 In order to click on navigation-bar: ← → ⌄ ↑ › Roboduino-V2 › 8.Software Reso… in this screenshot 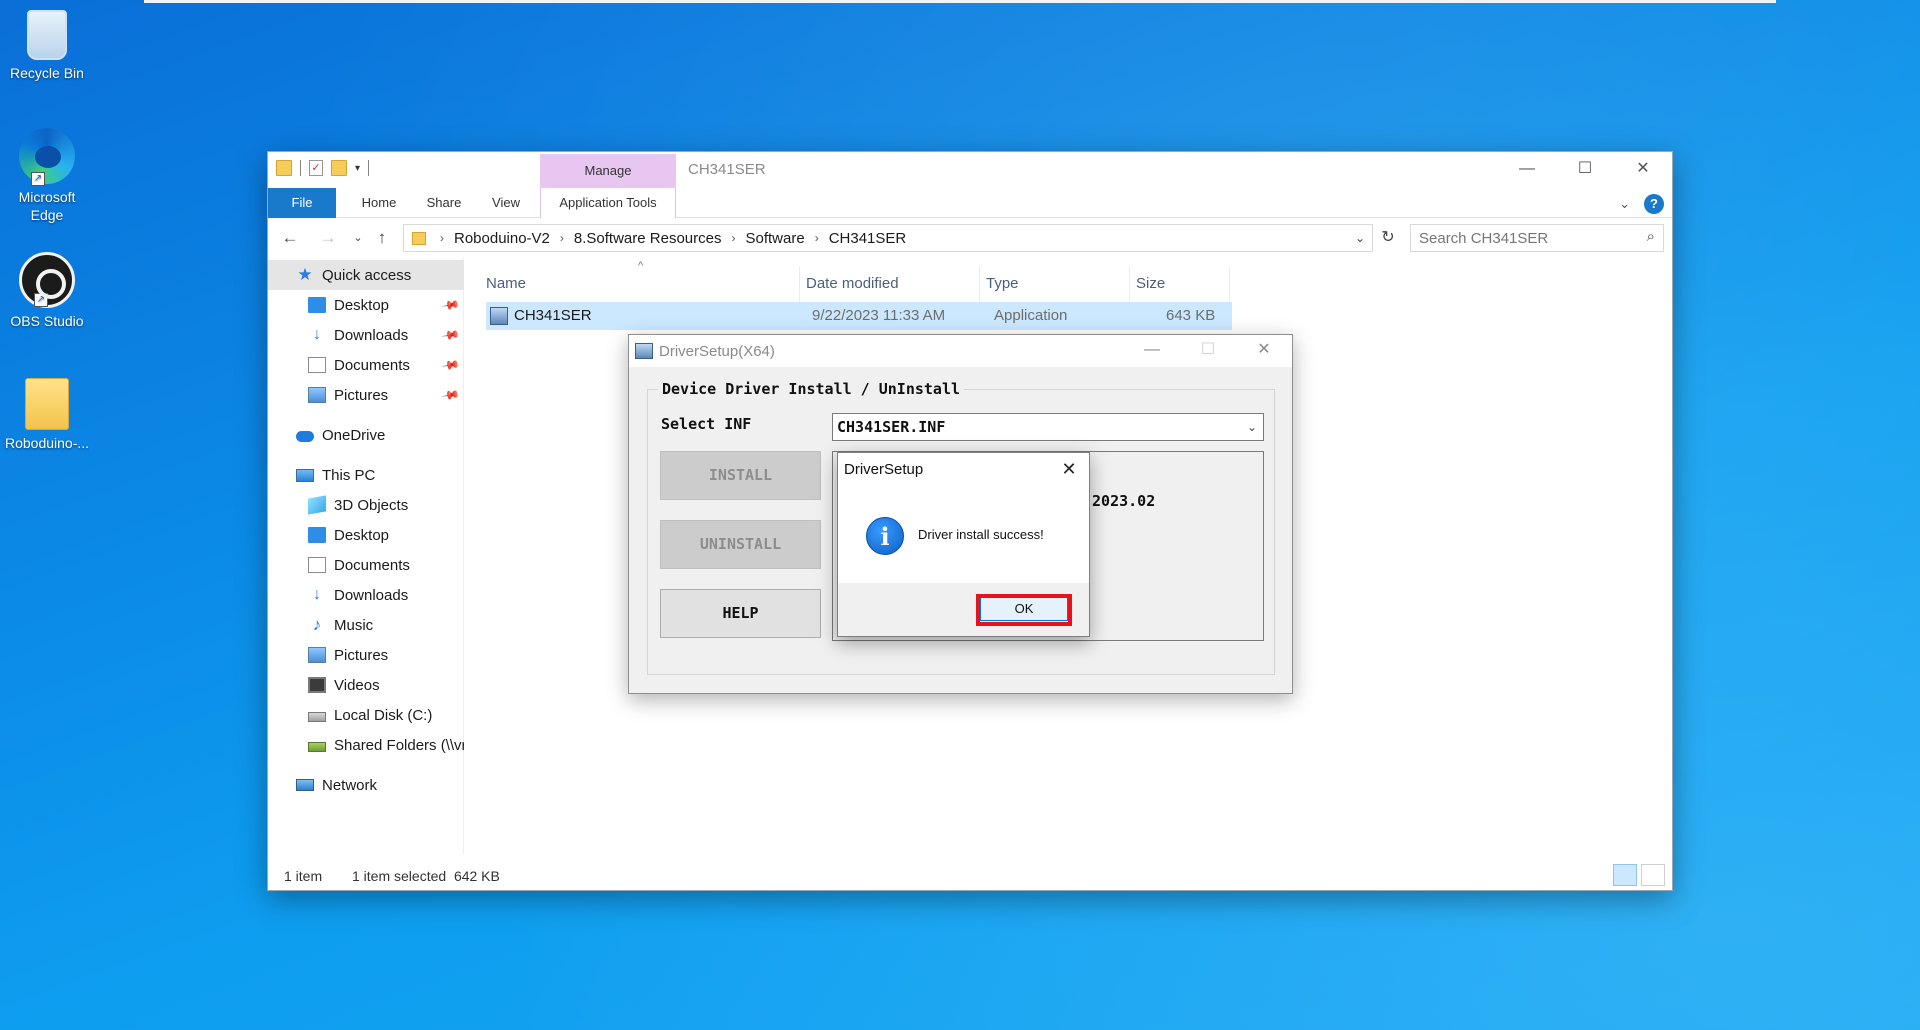, I will do `click(970, 238)`.